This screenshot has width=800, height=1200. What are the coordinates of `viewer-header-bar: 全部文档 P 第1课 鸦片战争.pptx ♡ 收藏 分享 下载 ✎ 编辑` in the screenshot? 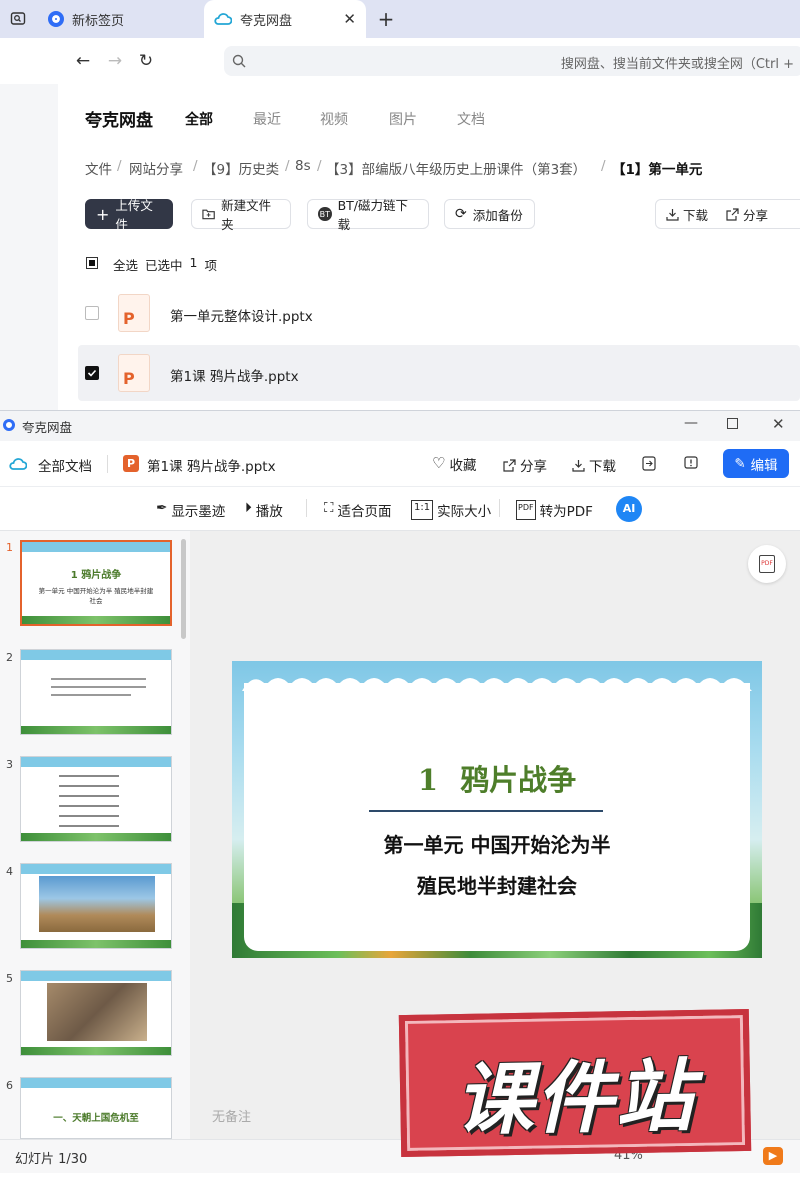 It's located at (400, 464).